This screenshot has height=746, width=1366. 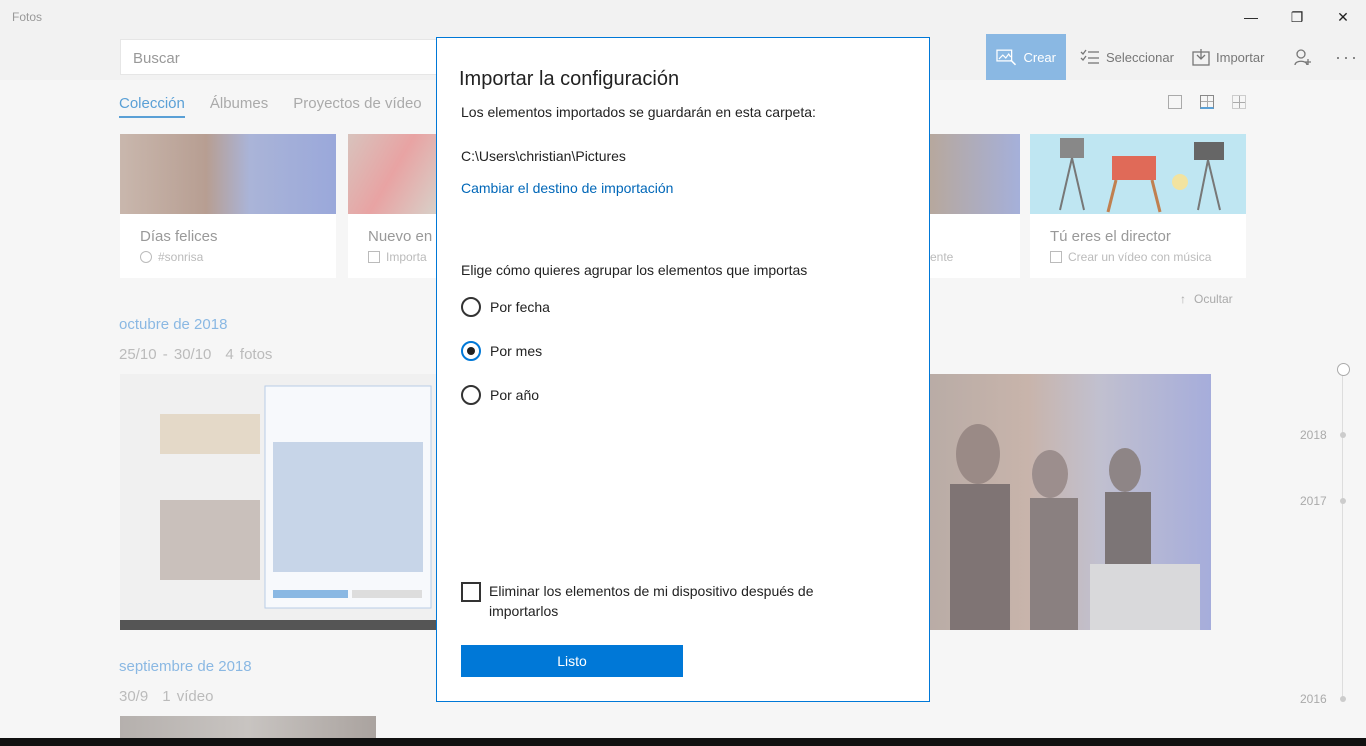 What do you see at coordinates (1039, 57) in the screenshot?
I see `create-label: Crear` at bounding box center [1039, 57].